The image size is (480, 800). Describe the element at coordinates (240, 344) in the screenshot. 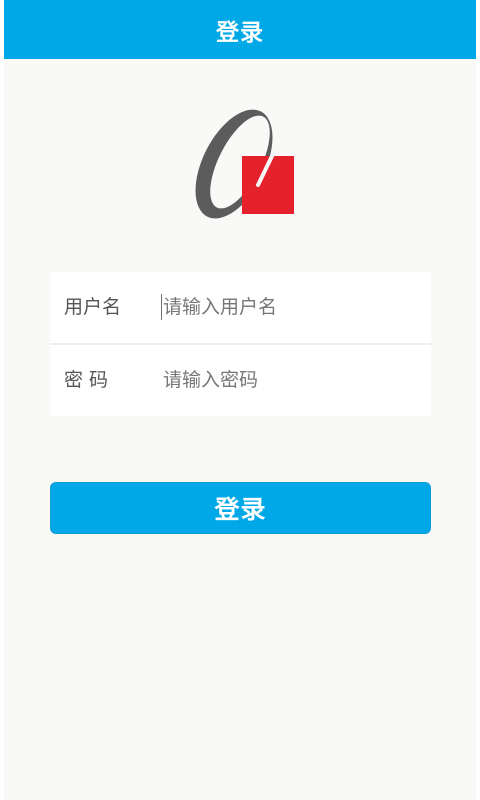

I see `login-form-card: 用户名 密 码` at that location.